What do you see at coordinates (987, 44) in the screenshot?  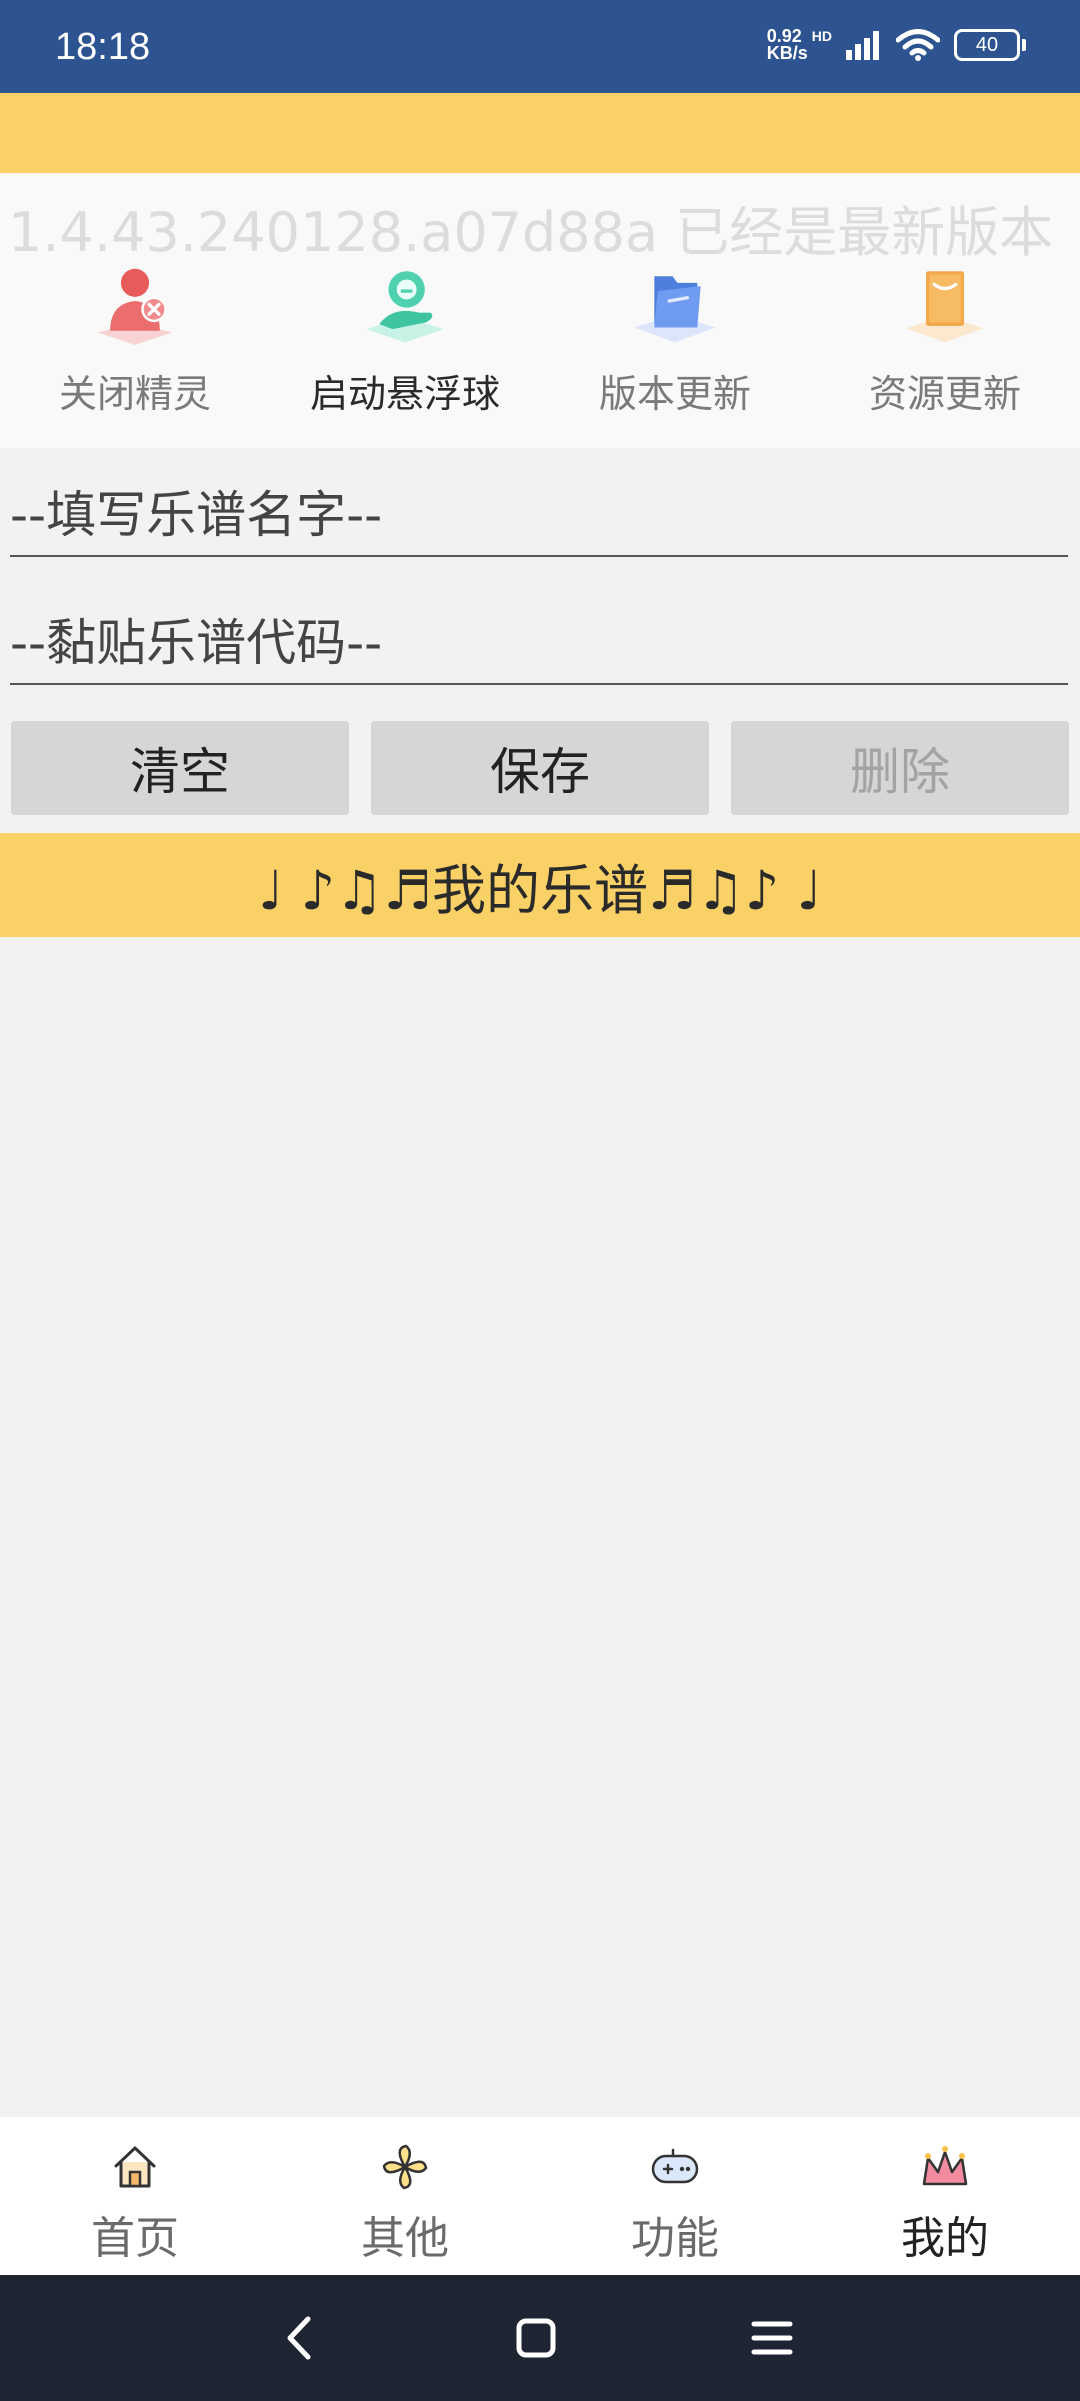 I see `battery-level: 40` at bounding box center [987, 44].